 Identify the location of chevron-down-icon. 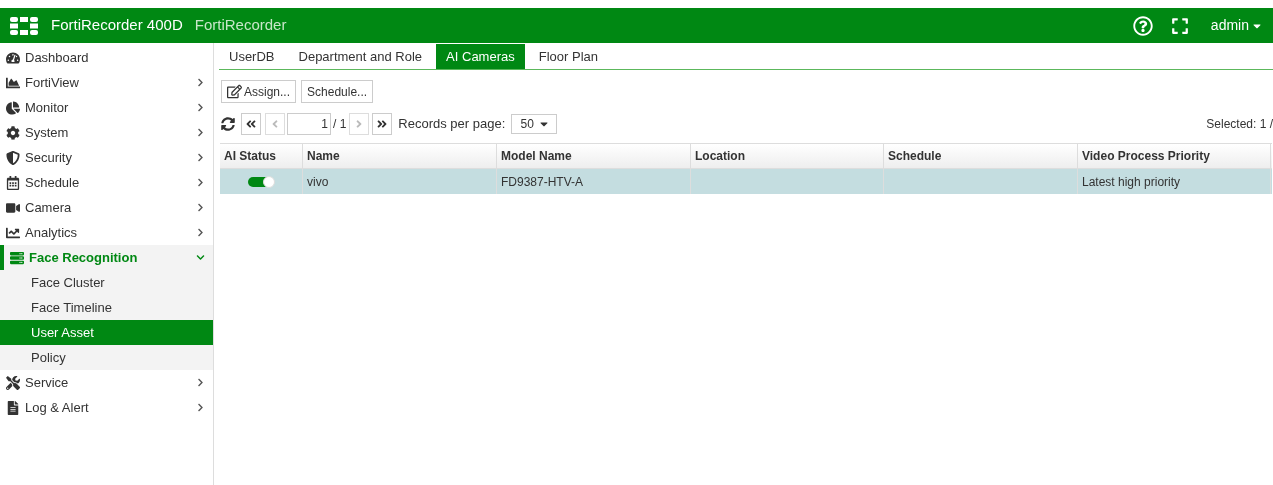
(200, 257).